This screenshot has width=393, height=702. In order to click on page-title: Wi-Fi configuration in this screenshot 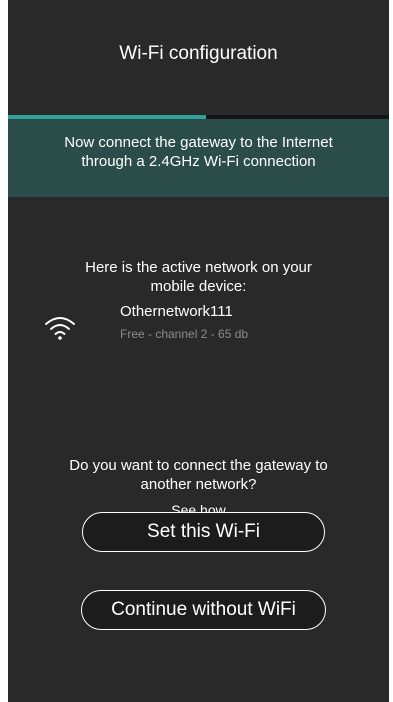, I will do `click(198, 53)`.